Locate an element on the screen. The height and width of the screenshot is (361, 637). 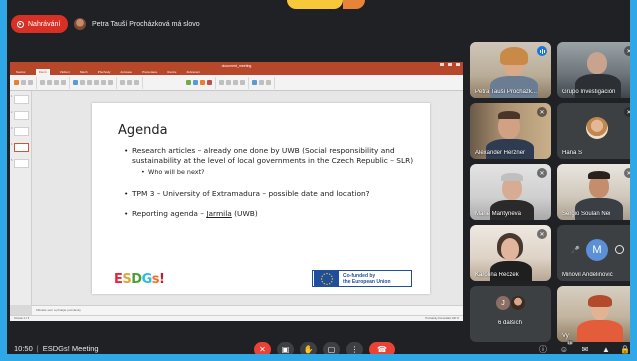
ppt-tab: Animace is located at coordinates (126, 72).